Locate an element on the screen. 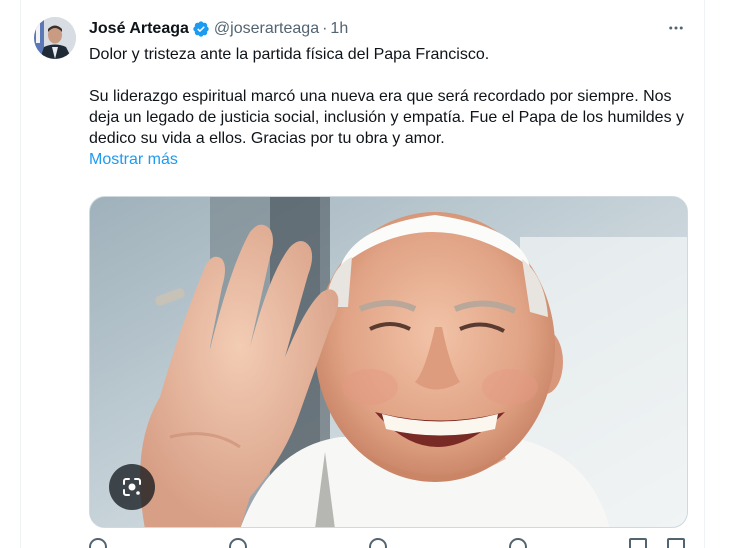 Image resolution: width=730 pixels, height=548 pixels. tweet-header: José Arteaga @joserarteaga · 1h is located at coordinates (218, 29).